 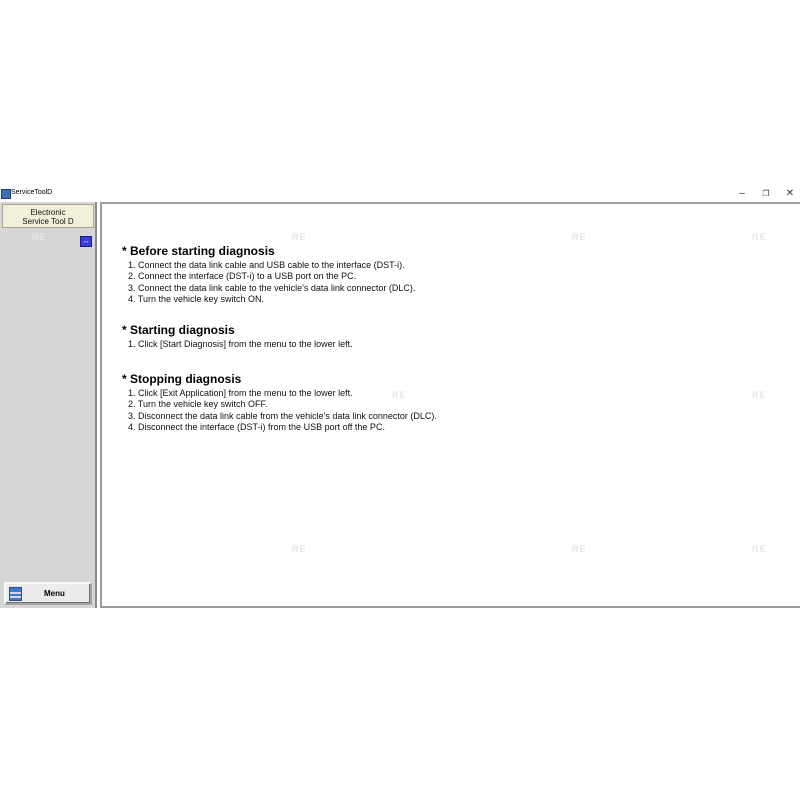 What do you see at coordinates (182, 379) in the screenshot?
I see `section-title: * Stopping diagnosis` at bounding box center [182, 379].